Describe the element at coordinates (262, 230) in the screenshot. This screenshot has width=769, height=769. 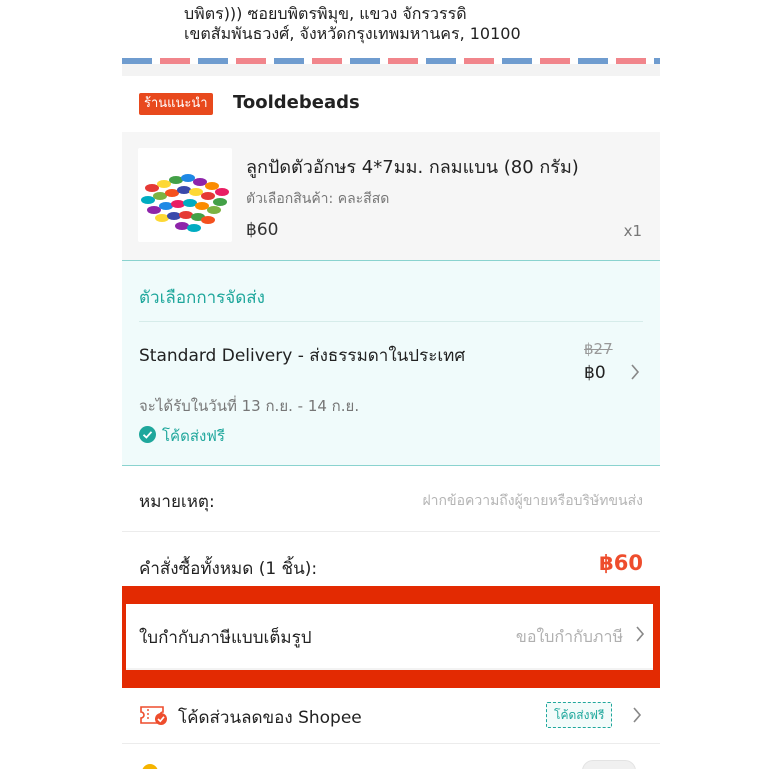
I see `product-price: ฿60` at that location.